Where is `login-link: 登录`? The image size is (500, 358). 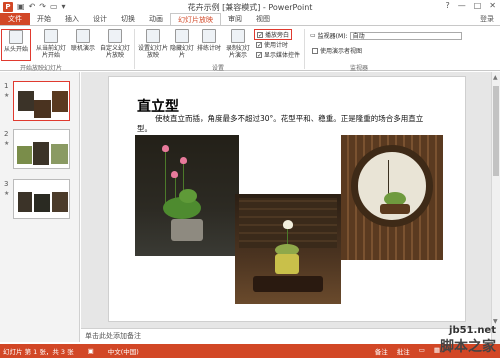 login-link: 登录 is located at coordinates (490, 19).